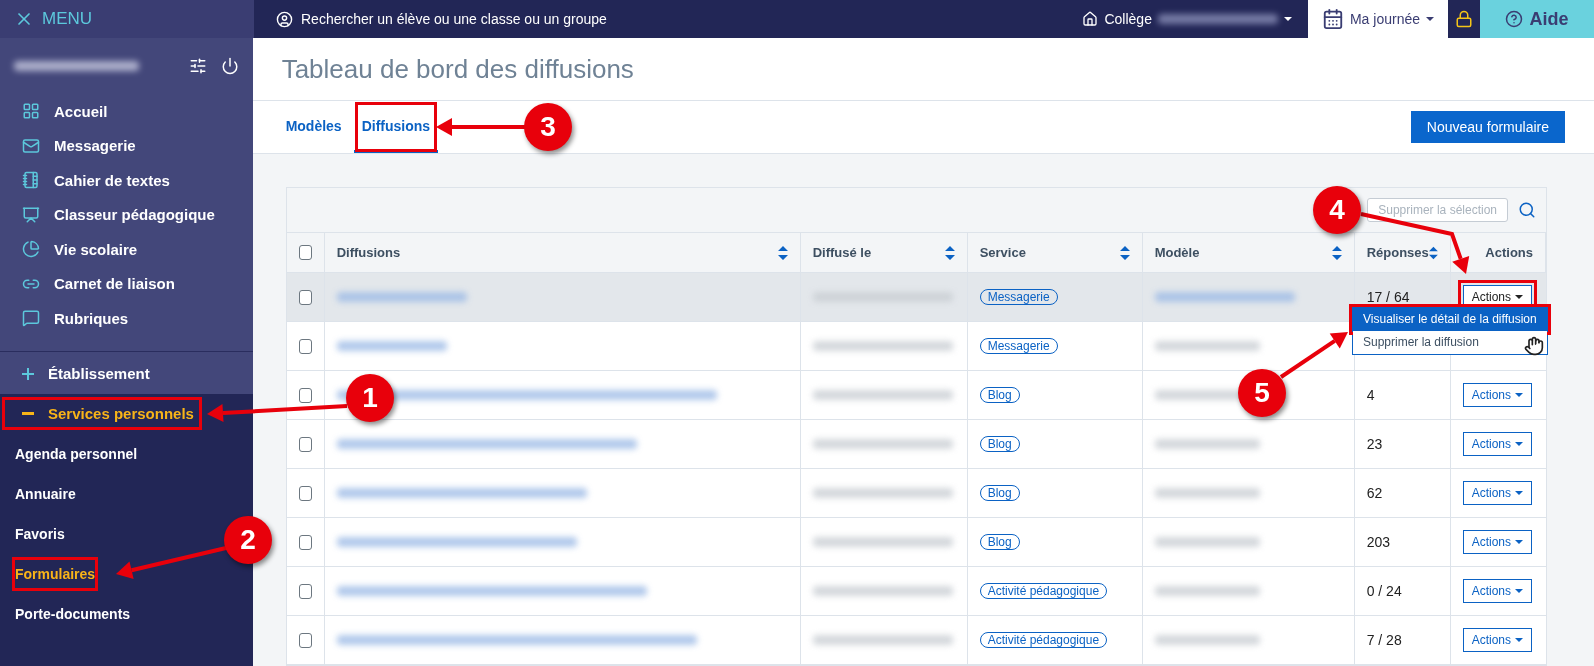 The width and height of the screenshot is (1594, 666). What do you see at coordinates (368, 252) in the screenshot?
I see `column-header: Diffusions` at bounding box center [368, 252].